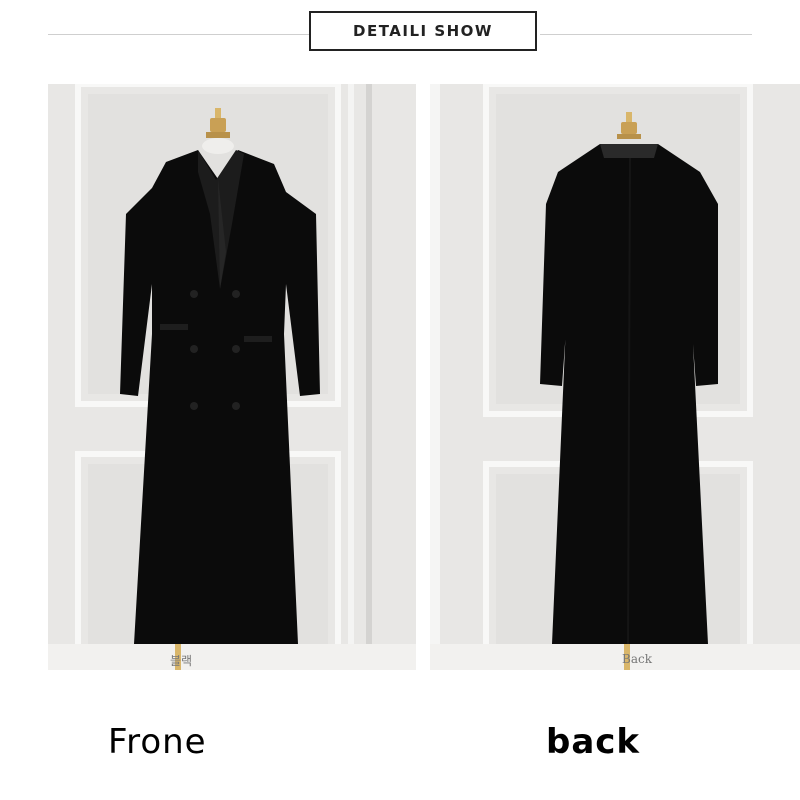 Image resolution: width=800 pixels, height=800 pixels. What do you see at coordinates (593, 742) in the screenshot?
I see `back-caption: back` at bounding box center [593, 742].